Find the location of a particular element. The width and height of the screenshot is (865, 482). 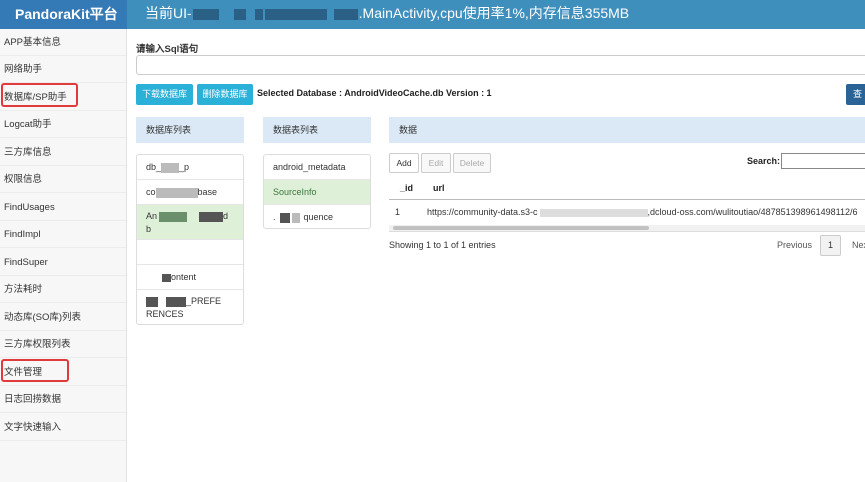

sidebar-item-lib-permissions: 三方库权限列表 is located at coordinates (63, 344).